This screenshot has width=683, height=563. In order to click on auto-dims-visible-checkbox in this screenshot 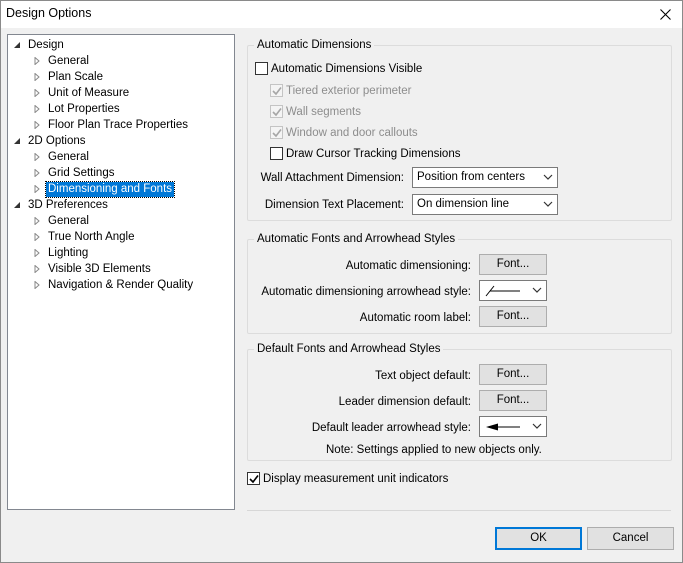, I will do `click(261, 68)`.